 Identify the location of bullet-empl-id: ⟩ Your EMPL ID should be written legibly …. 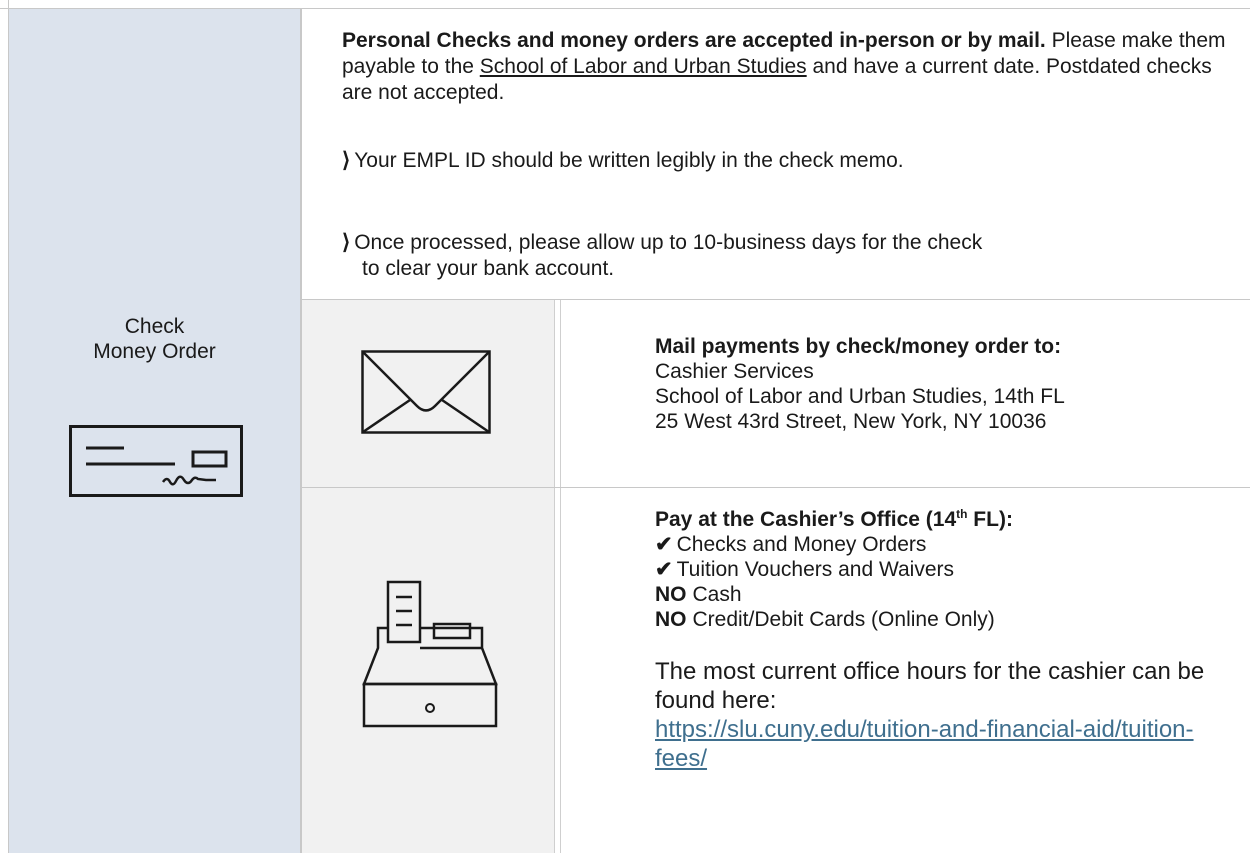
(782, 161).